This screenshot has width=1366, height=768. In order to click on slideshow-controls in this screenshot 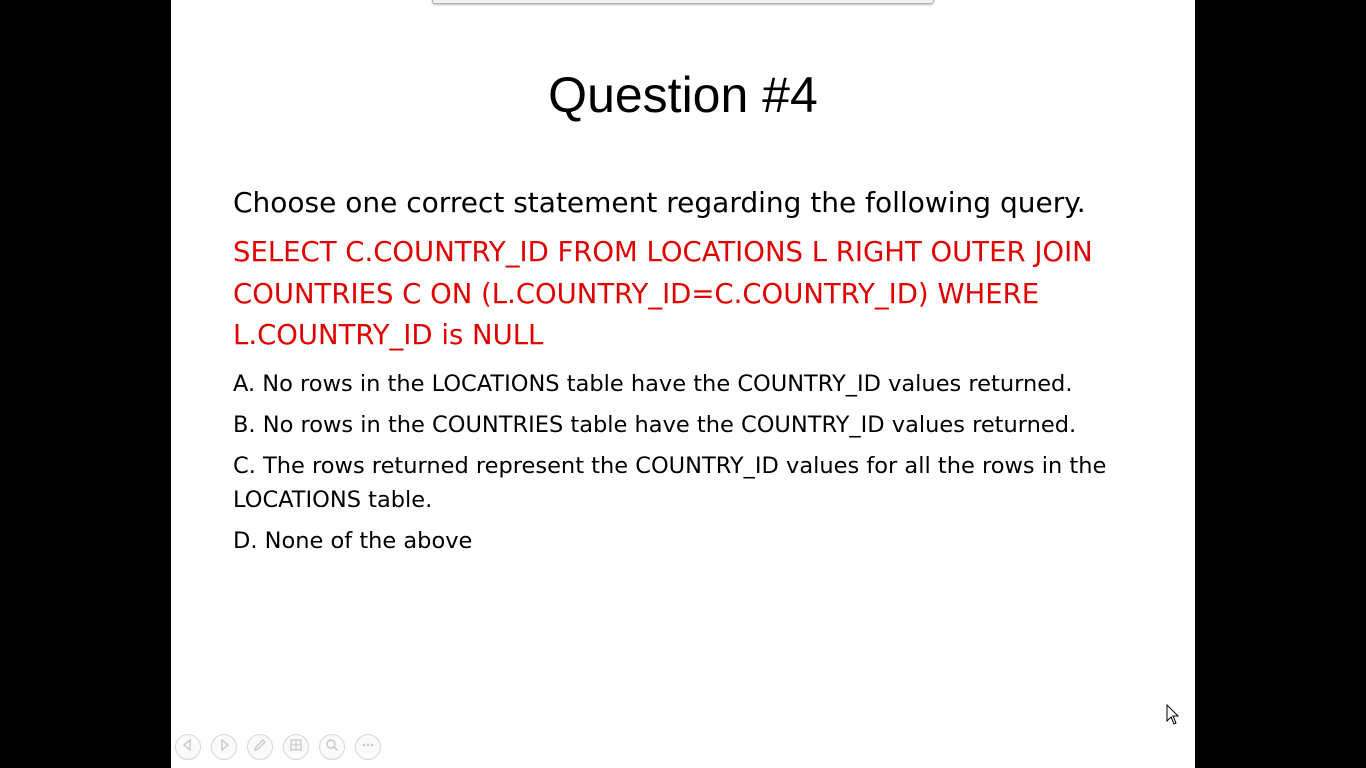, I will do `click(278, 747)`.